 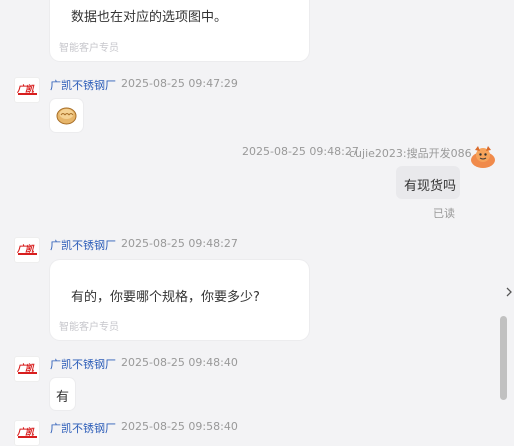 I want to click on message-card-ai: 数据也在对应的选项图中。 智能客户专员, so click(x=179, y=30).